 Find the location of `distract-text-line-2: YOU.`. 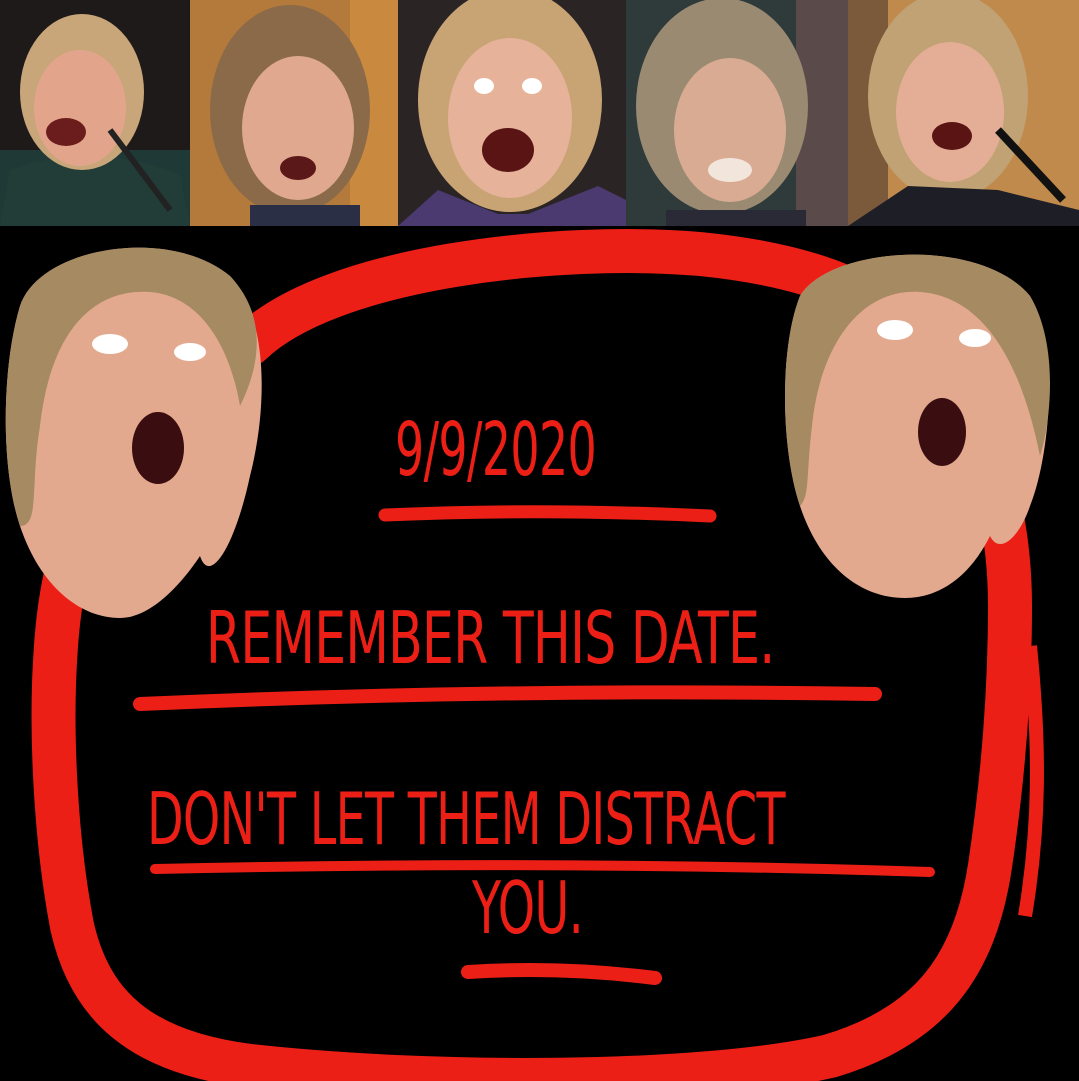

distract-text-line-2: YOU. is located at coordinates (528, 908).